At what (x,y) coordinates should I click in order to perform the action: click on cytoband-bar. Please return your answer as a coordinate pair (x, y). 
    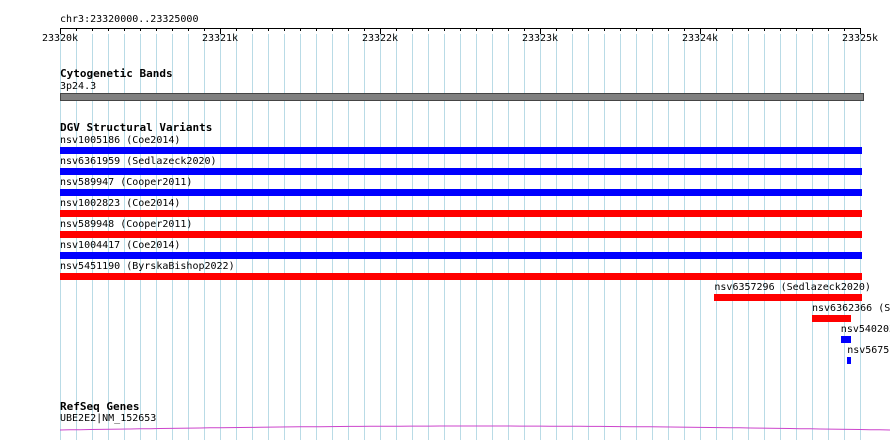
    Looking at the image, I should click on (462, 97).